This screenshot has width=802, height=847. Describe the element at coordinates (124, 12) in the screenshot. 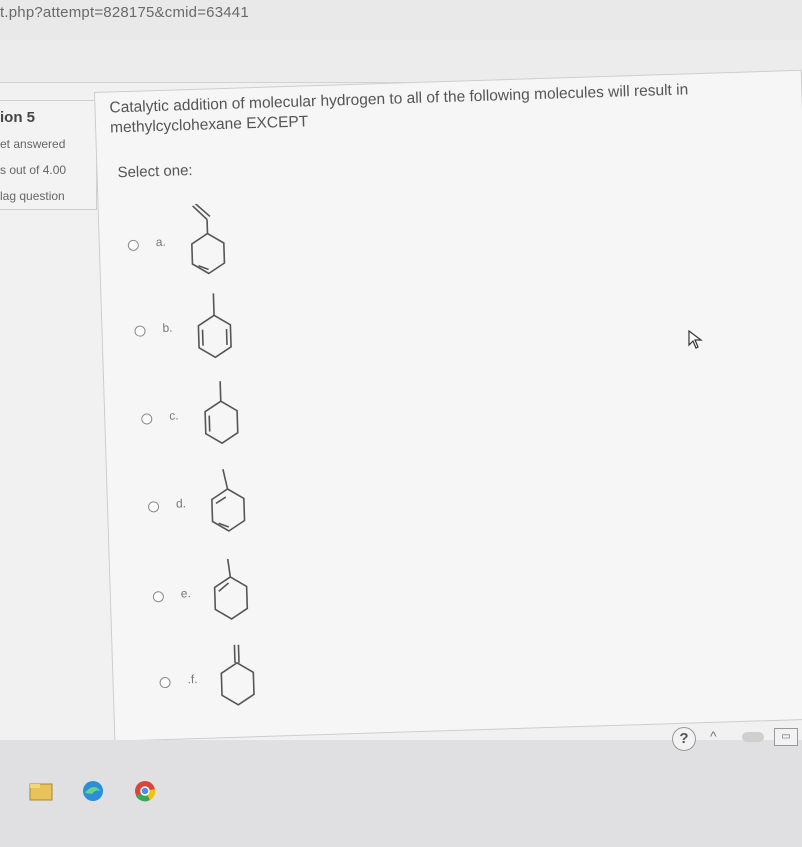

I see `url-text: t.php?attempt=828175&cmid=63441` at that location.